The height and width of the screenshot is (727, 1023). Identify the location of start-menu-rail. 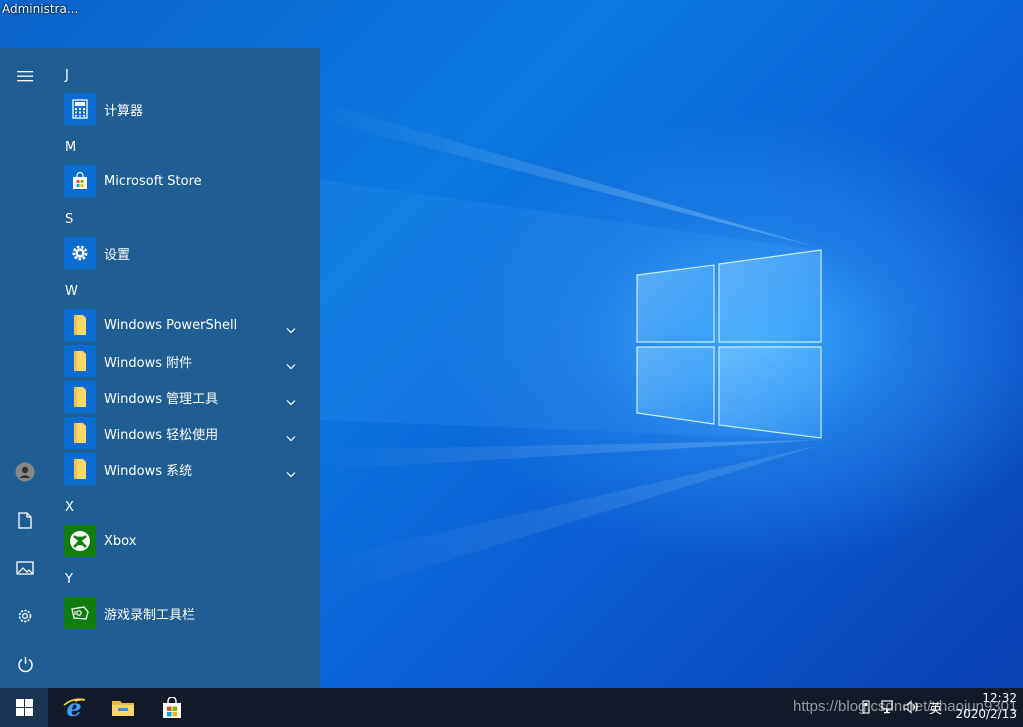
(25, 368).